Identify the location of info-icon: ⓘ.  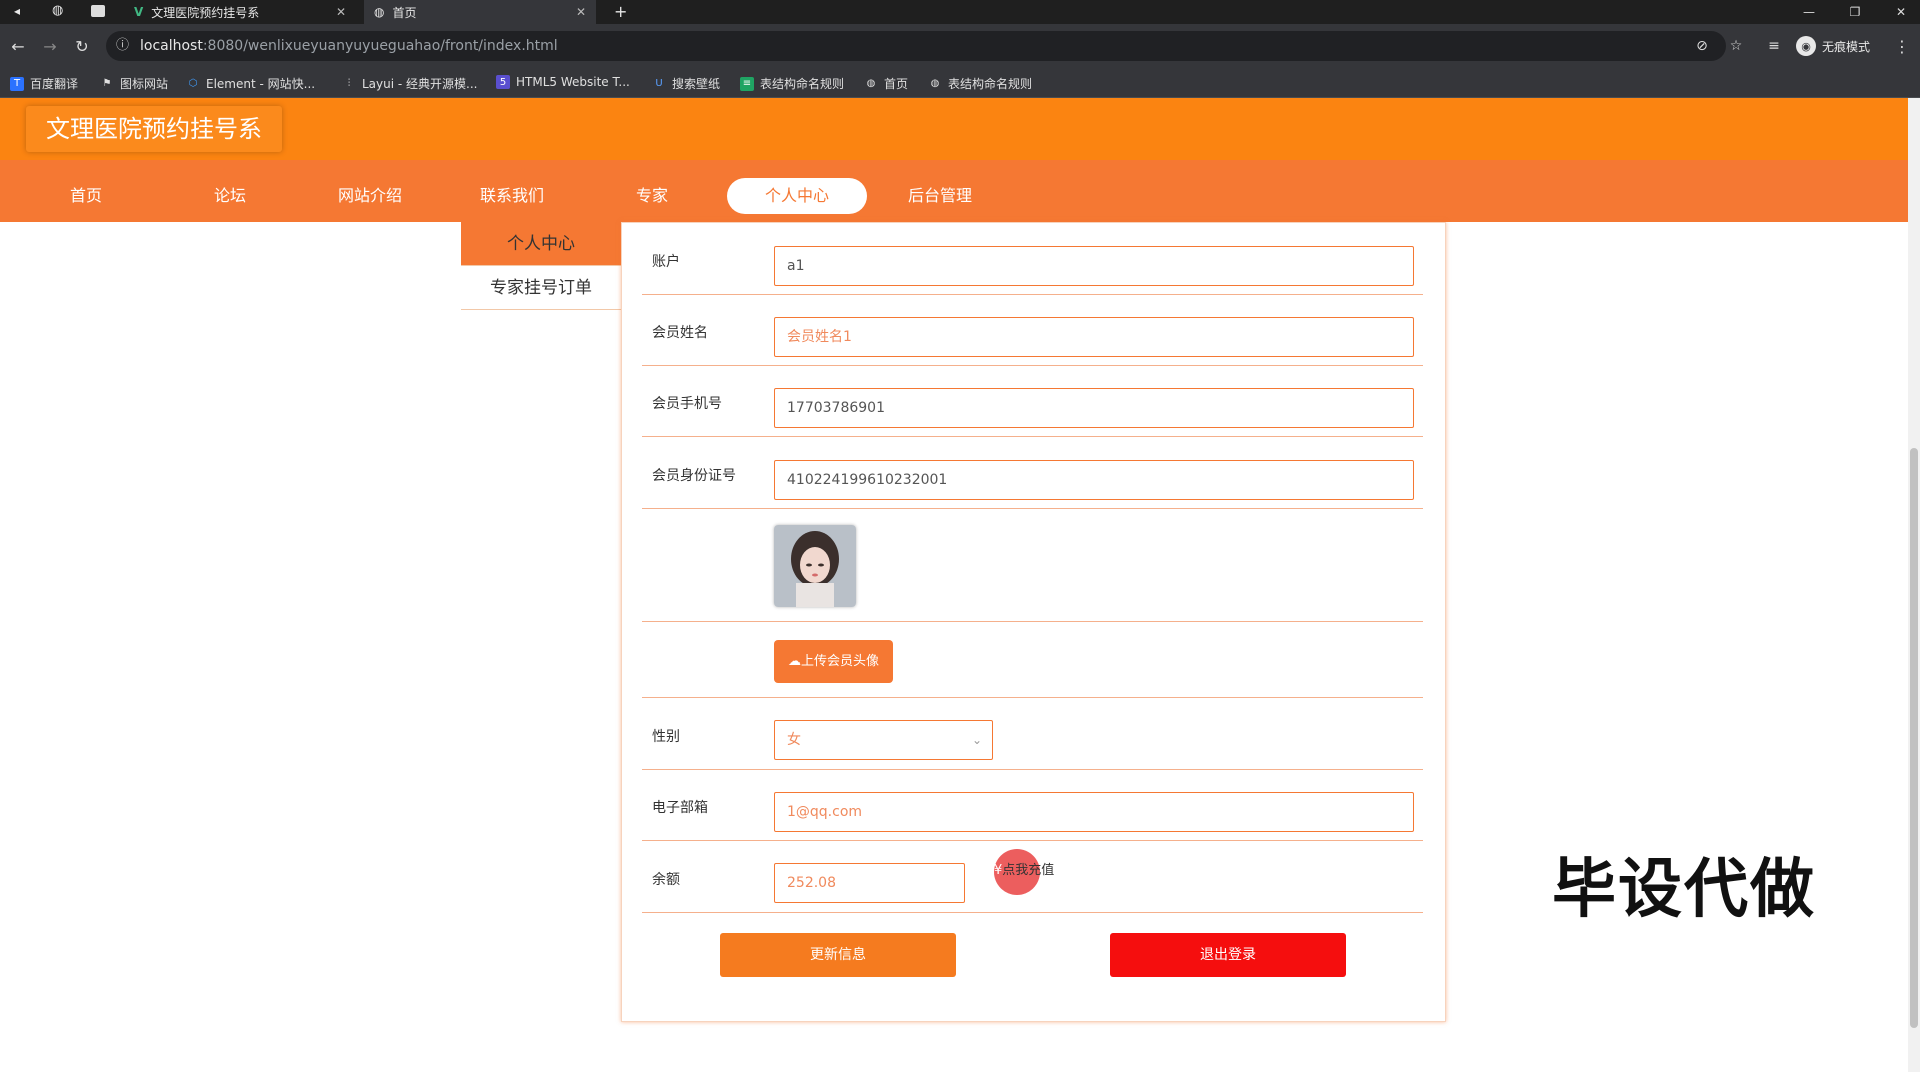
(123, 45).